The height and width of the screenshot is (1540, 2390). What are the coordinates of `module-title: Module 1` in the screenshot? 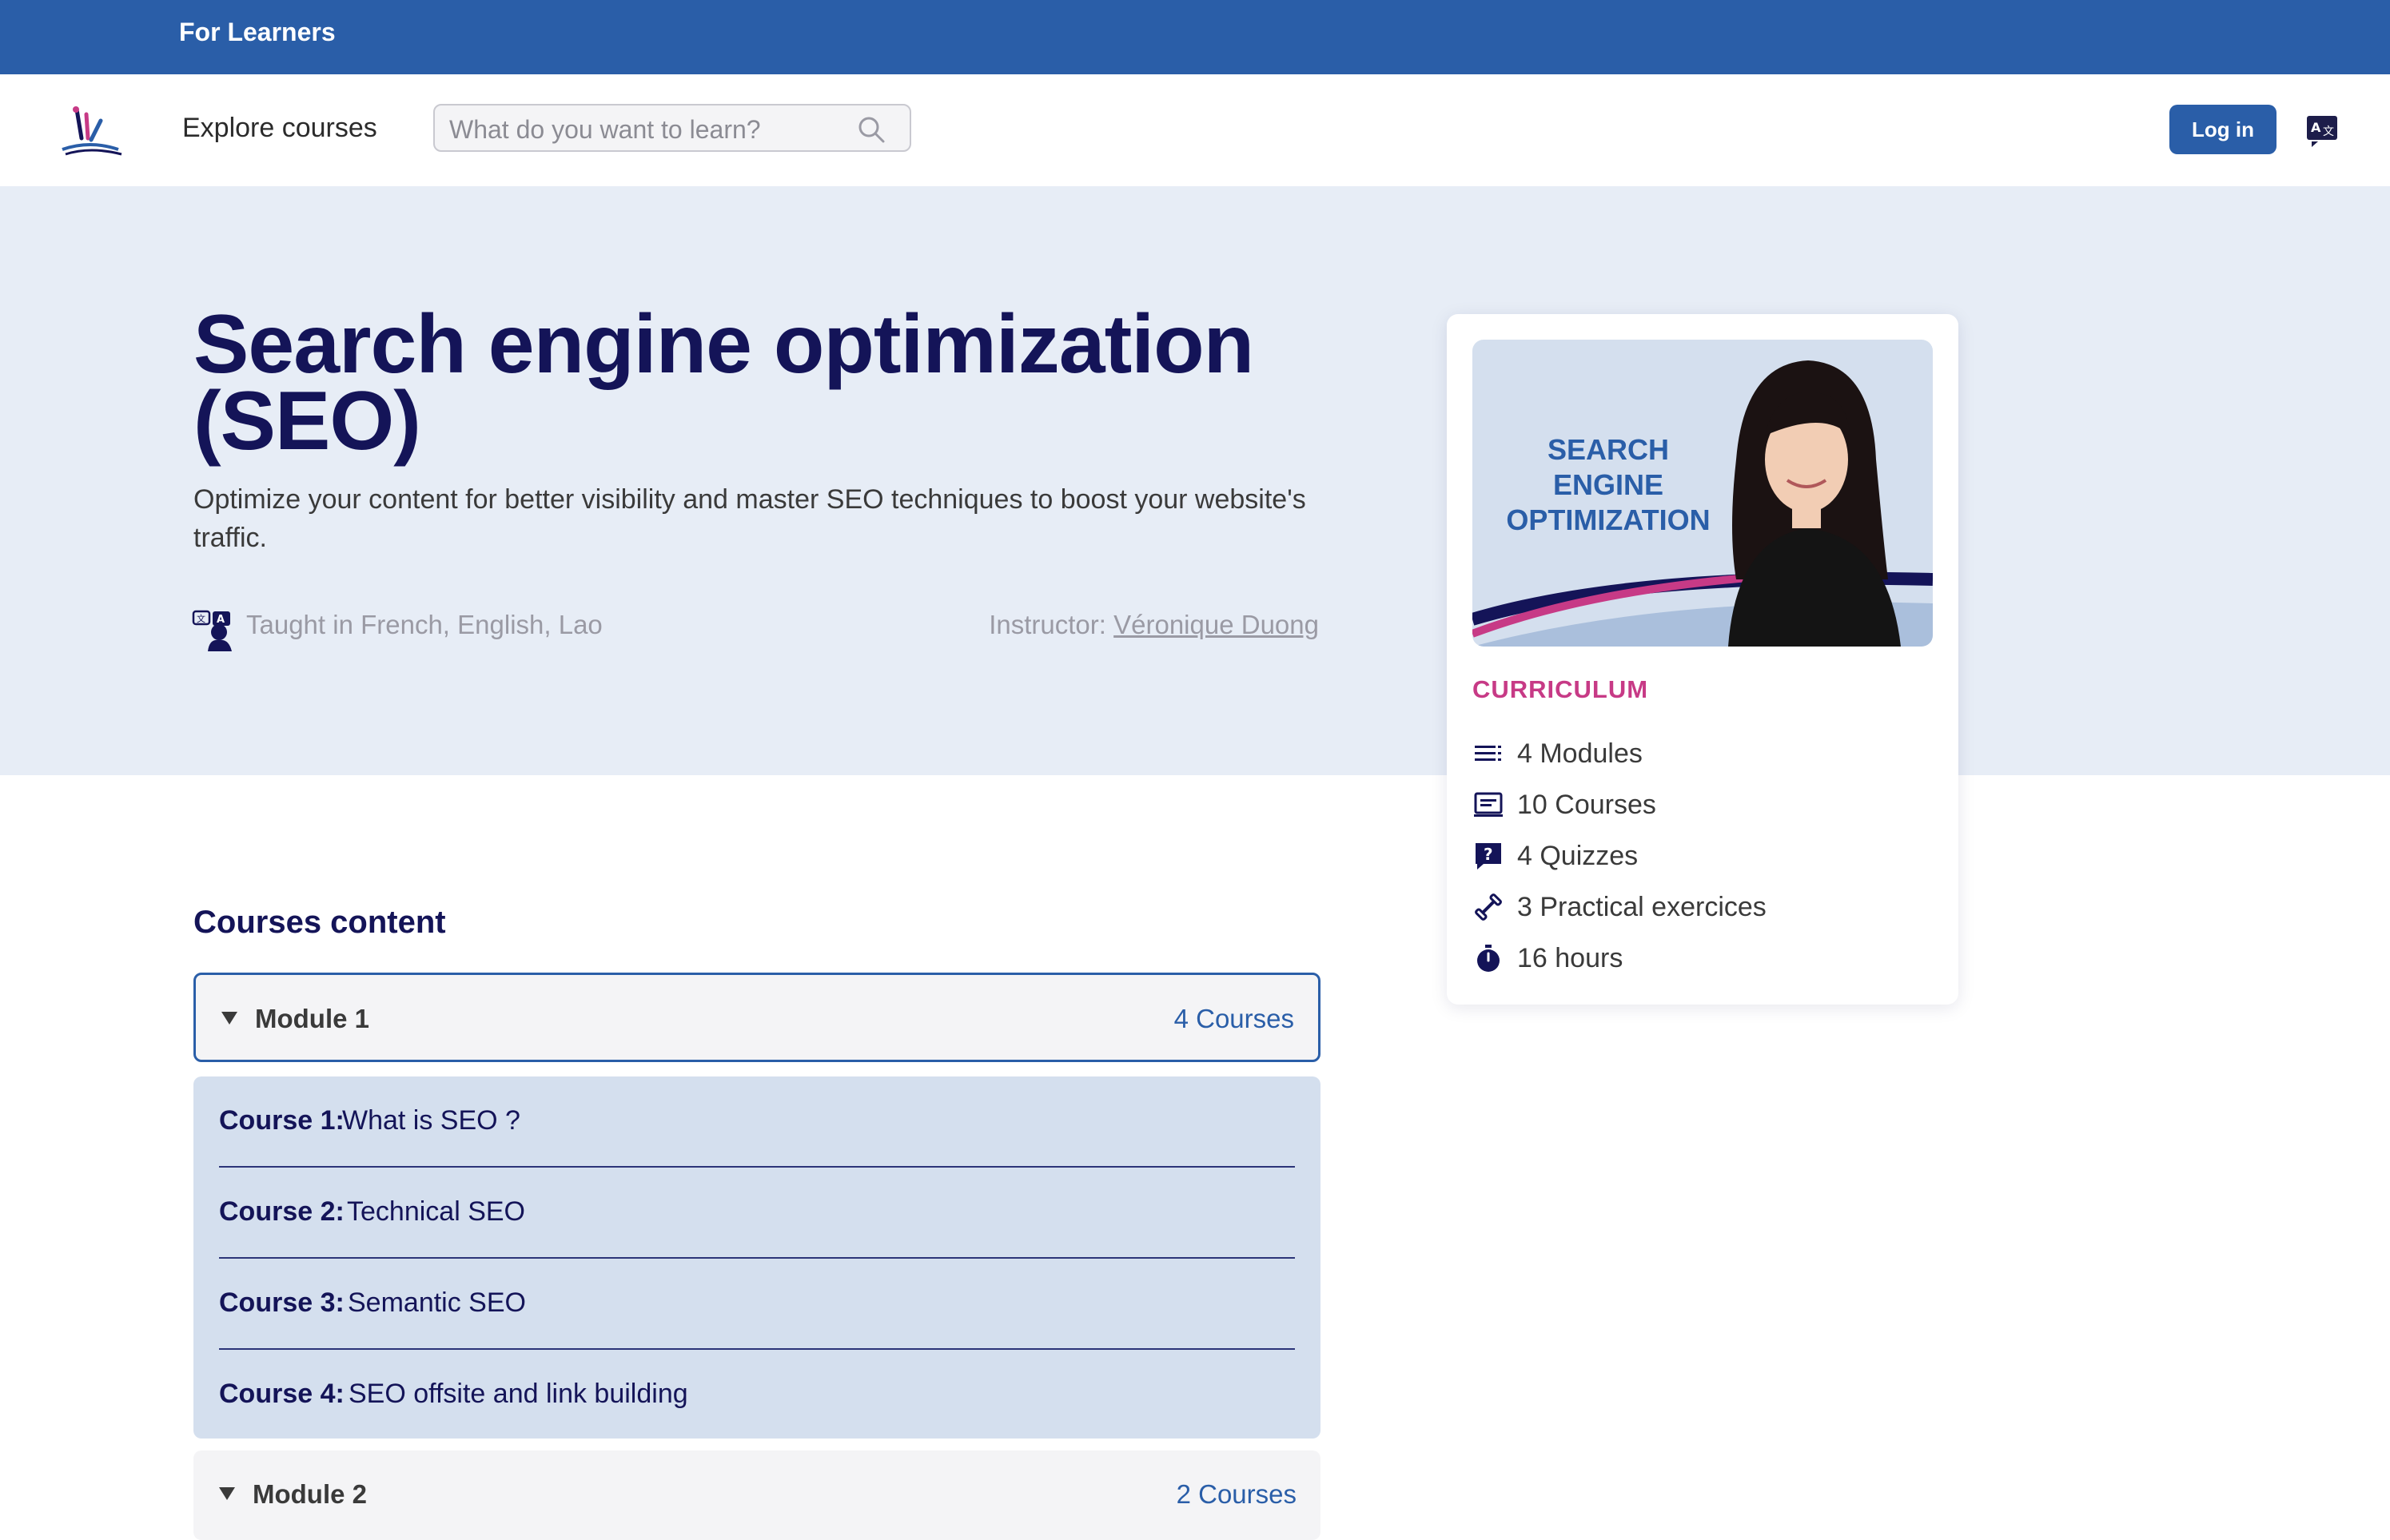 It's located at (312, 1019).